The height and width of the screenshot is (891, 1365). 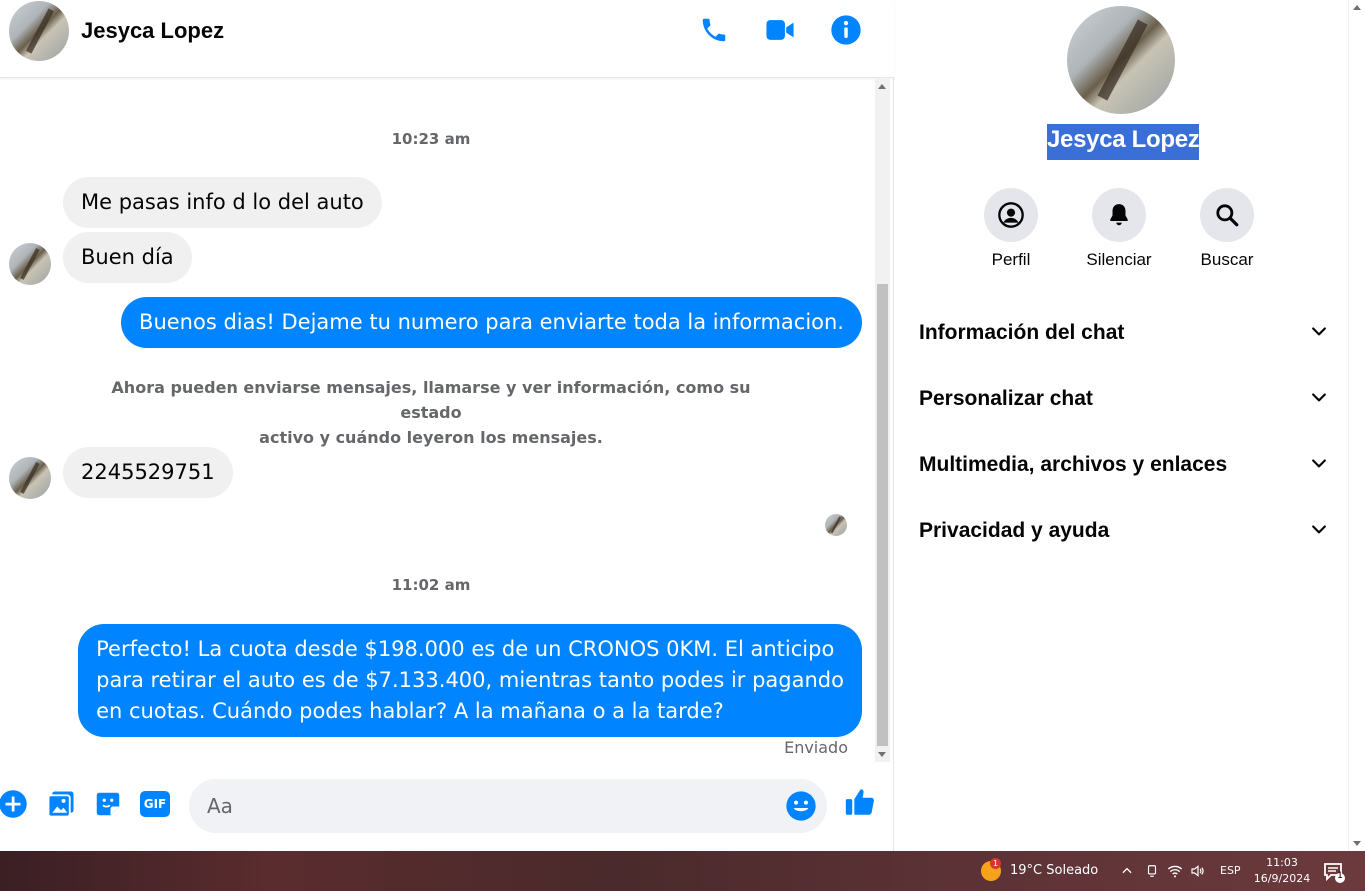 What do you see at coordinates (1119, 259) in the screenshot?
I see `action-label: Silenciar` at bounding box center [1119, 259].